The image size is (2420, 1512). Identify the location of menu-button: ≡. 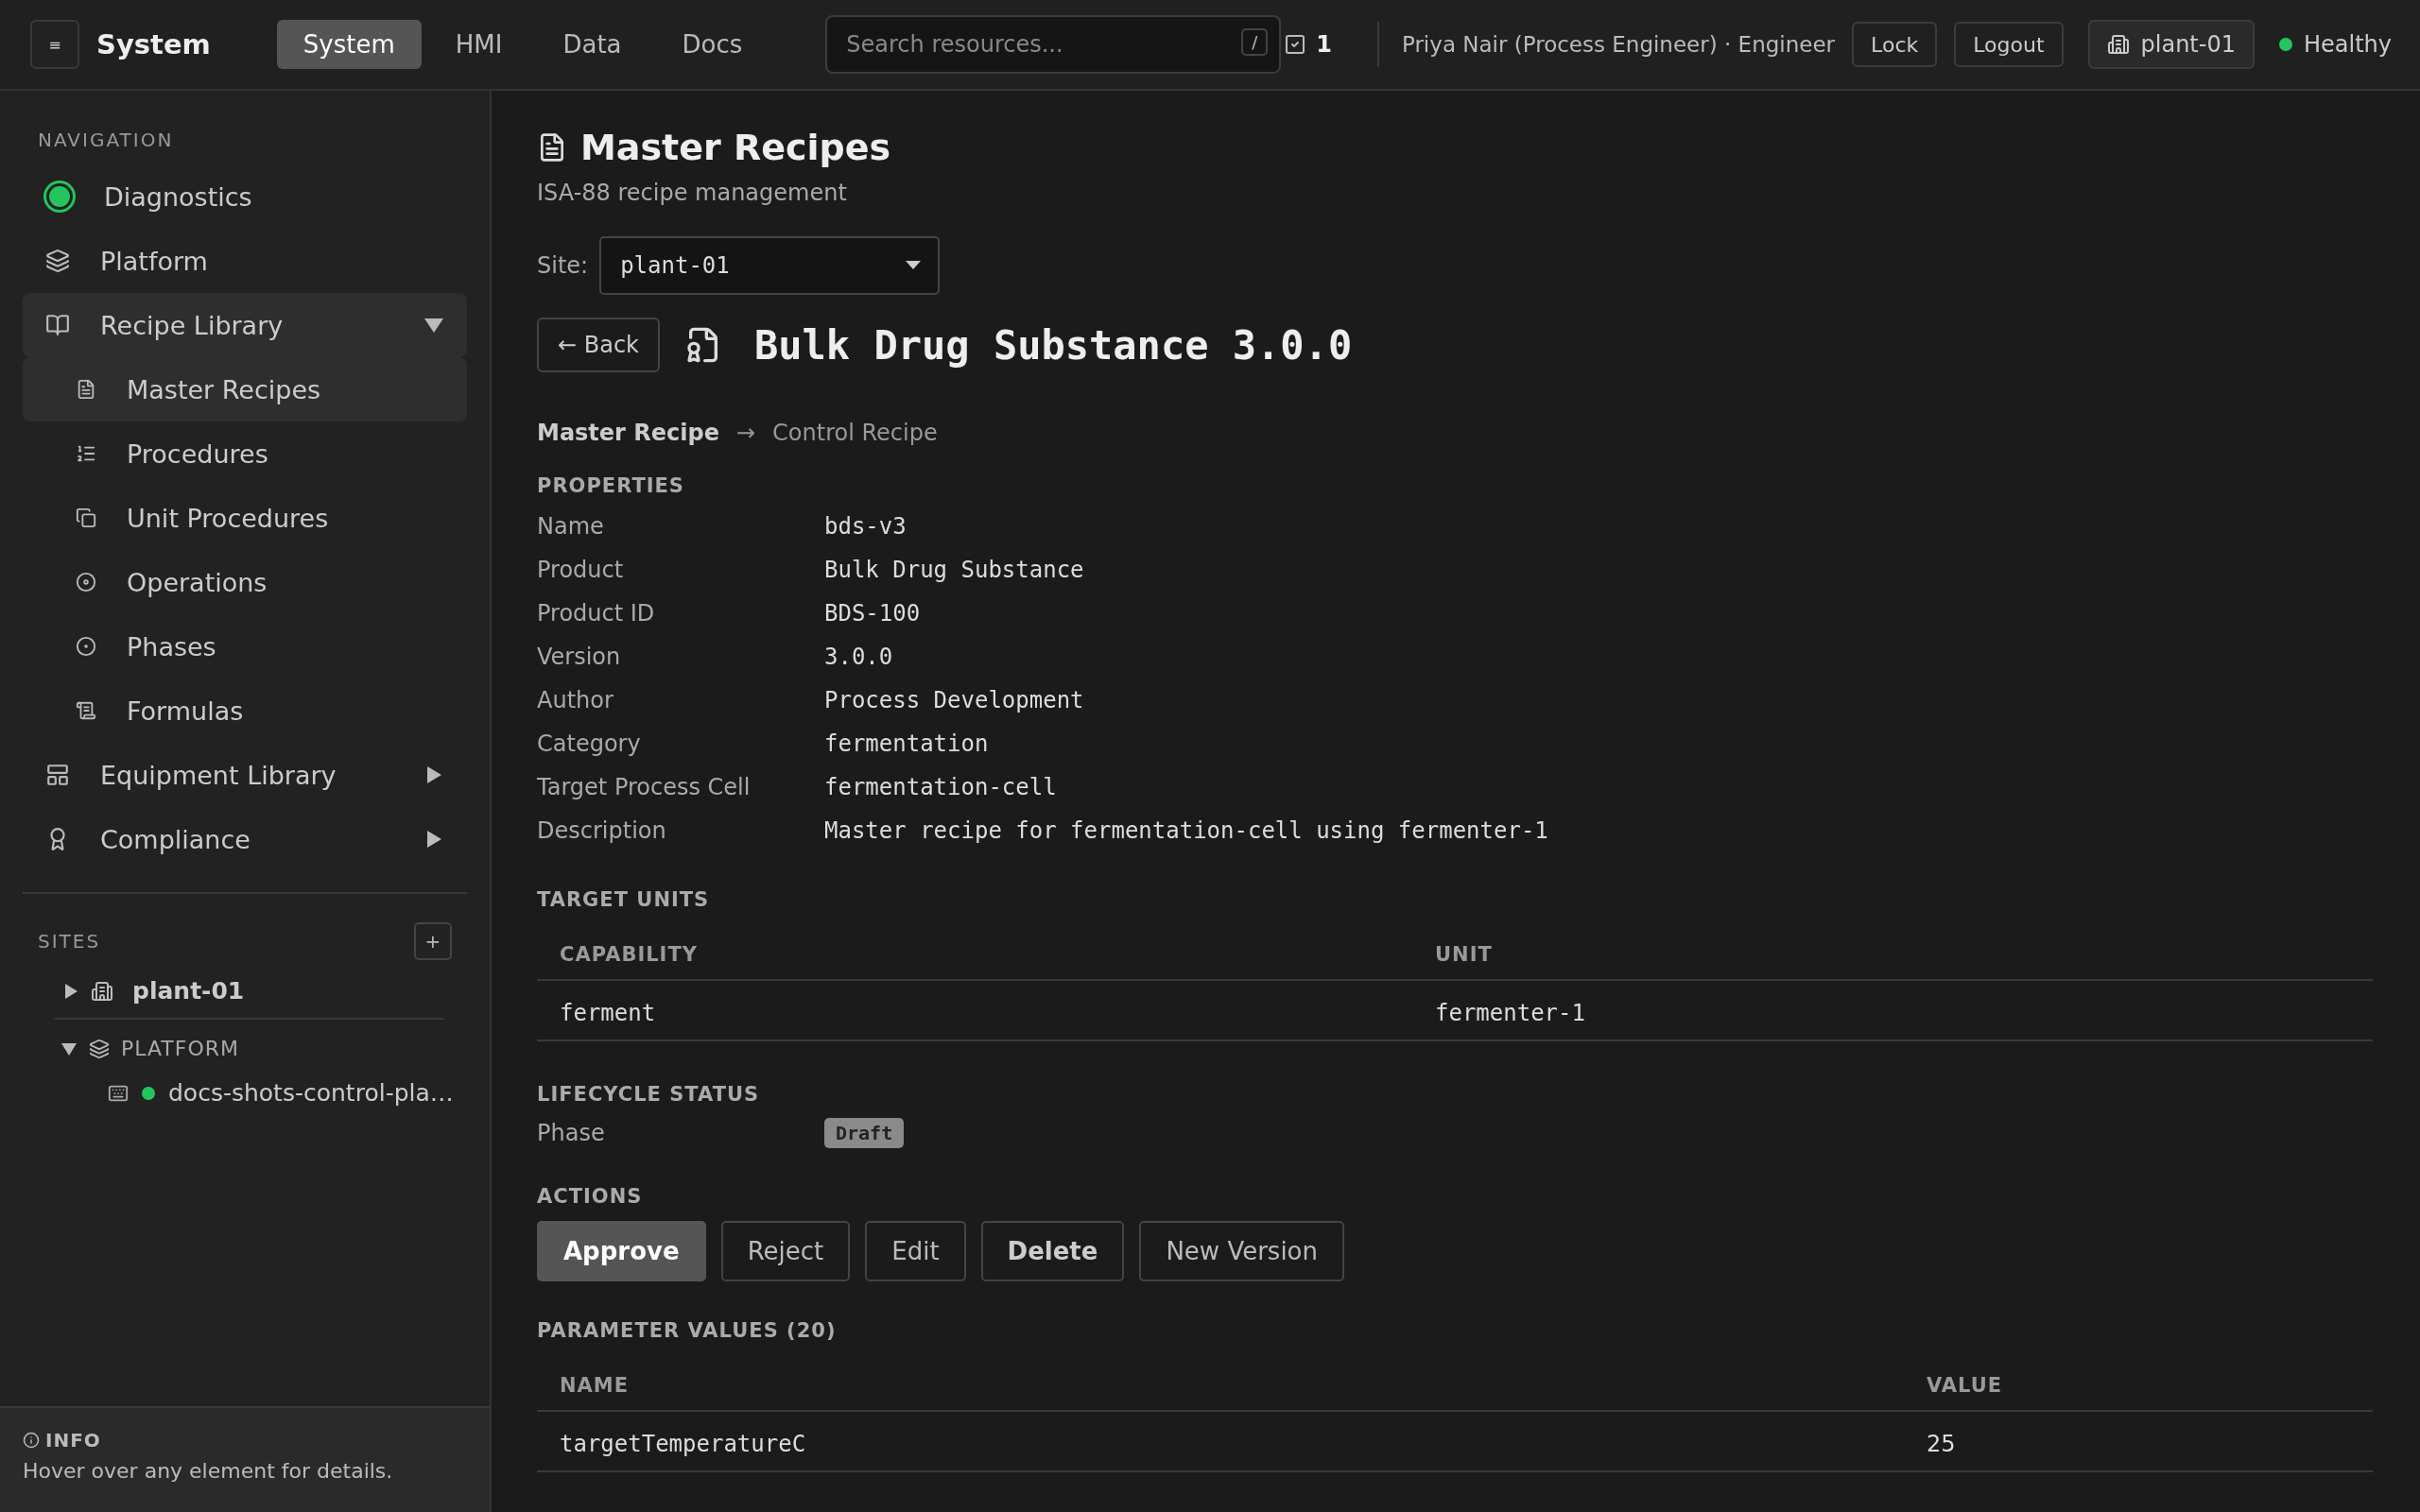
(54, 44).